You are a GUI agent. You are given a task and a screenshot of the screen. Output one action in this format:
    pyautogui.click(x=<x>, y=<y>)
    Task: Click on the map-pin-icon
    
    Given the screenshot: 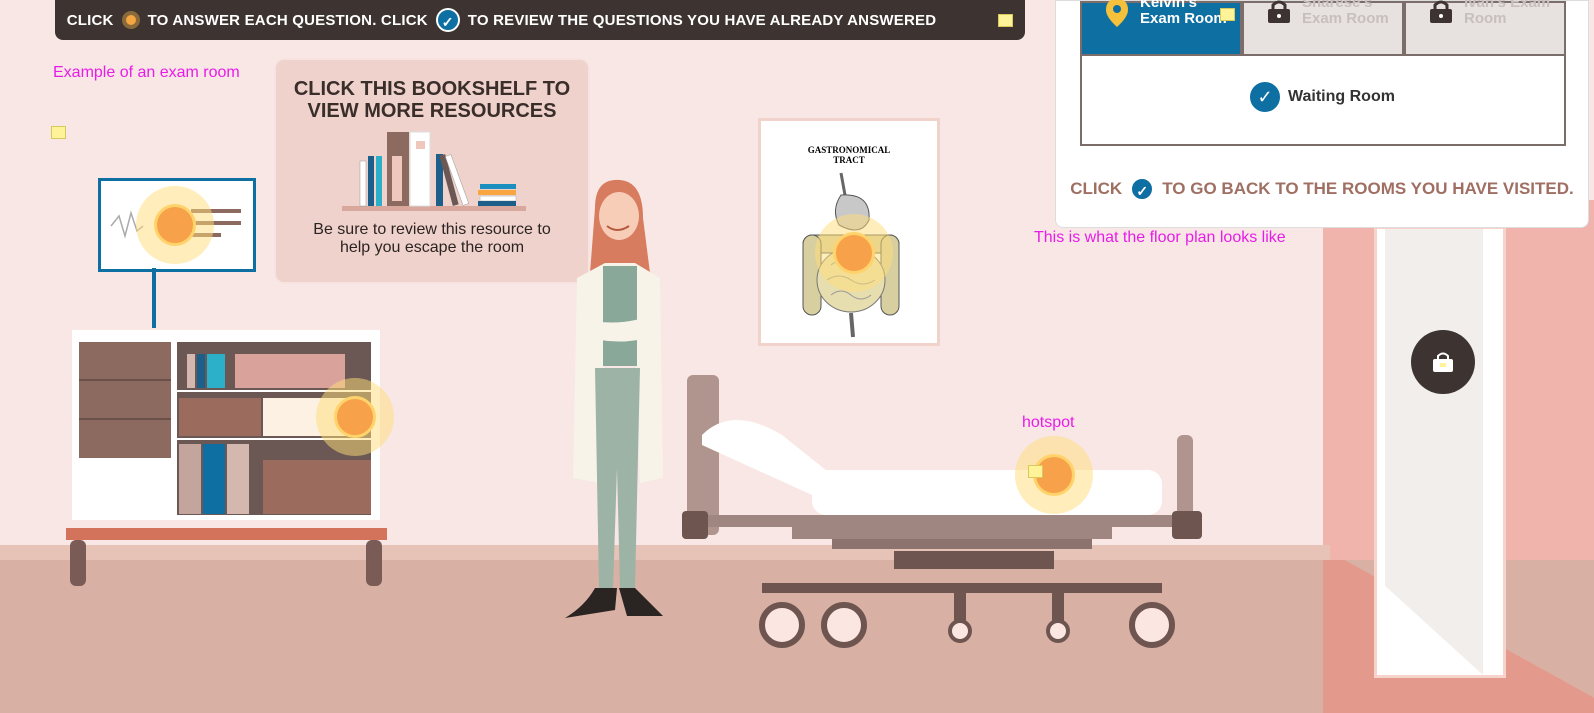 What is the action you would take?
    pyautogui.click(x=1117, y=13)
    